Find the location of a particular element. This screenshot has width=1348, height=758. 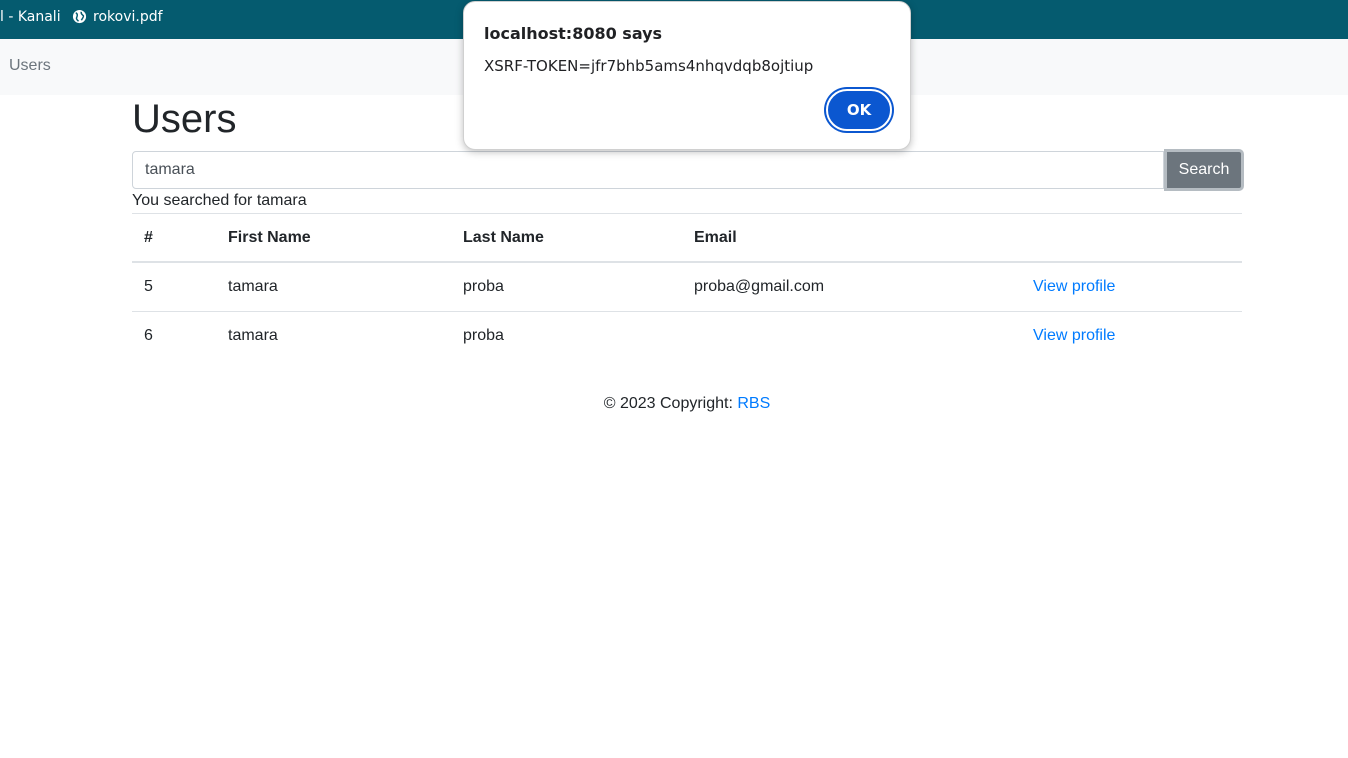

column-header-last-name: Last Name is located at coordinates (566, 238).